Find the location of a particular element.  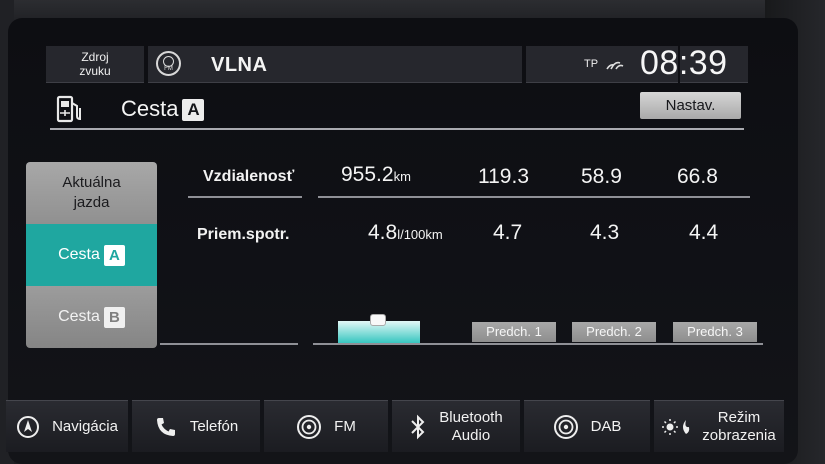

distance-current-value: 955.2km is located at coordinates (376, 175).